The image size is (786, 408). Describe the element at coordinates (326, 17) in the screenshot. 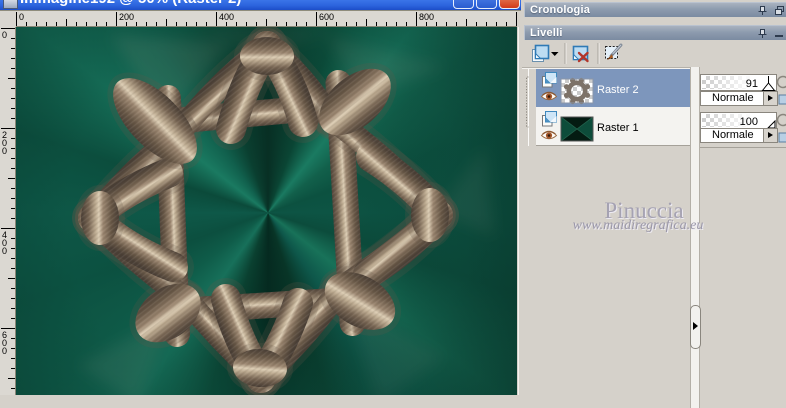

I see `svg-text: 600` at that location.